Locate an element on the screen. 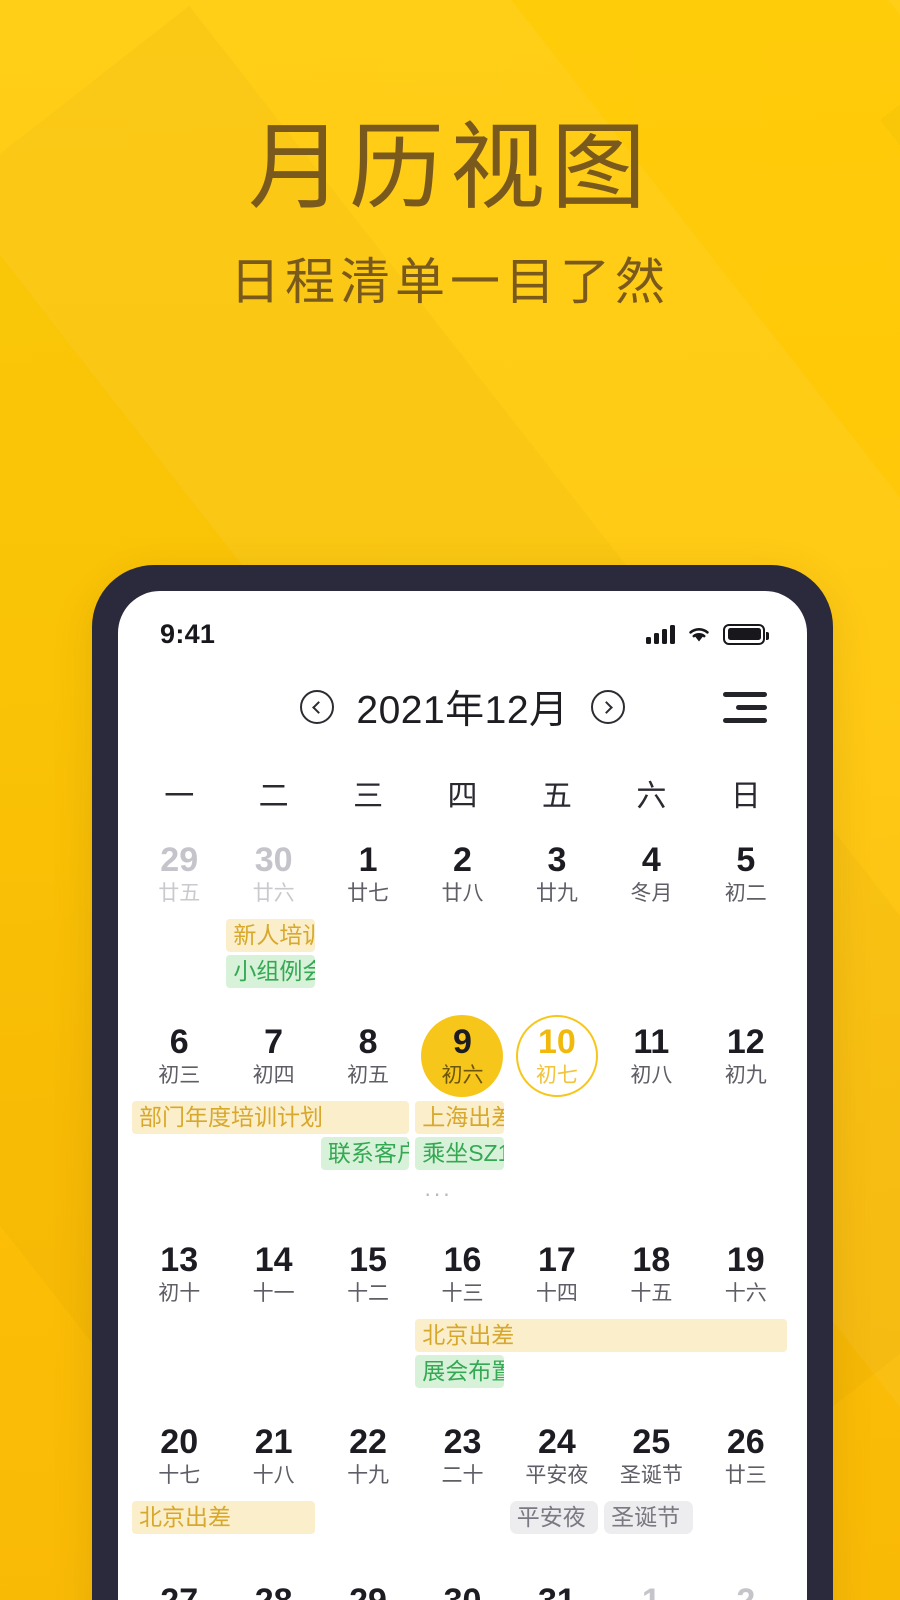 The height and width of the screenshot is (1600, 900). calendar-day-cell: 20 十七 is located at coordinates (179, 1447).